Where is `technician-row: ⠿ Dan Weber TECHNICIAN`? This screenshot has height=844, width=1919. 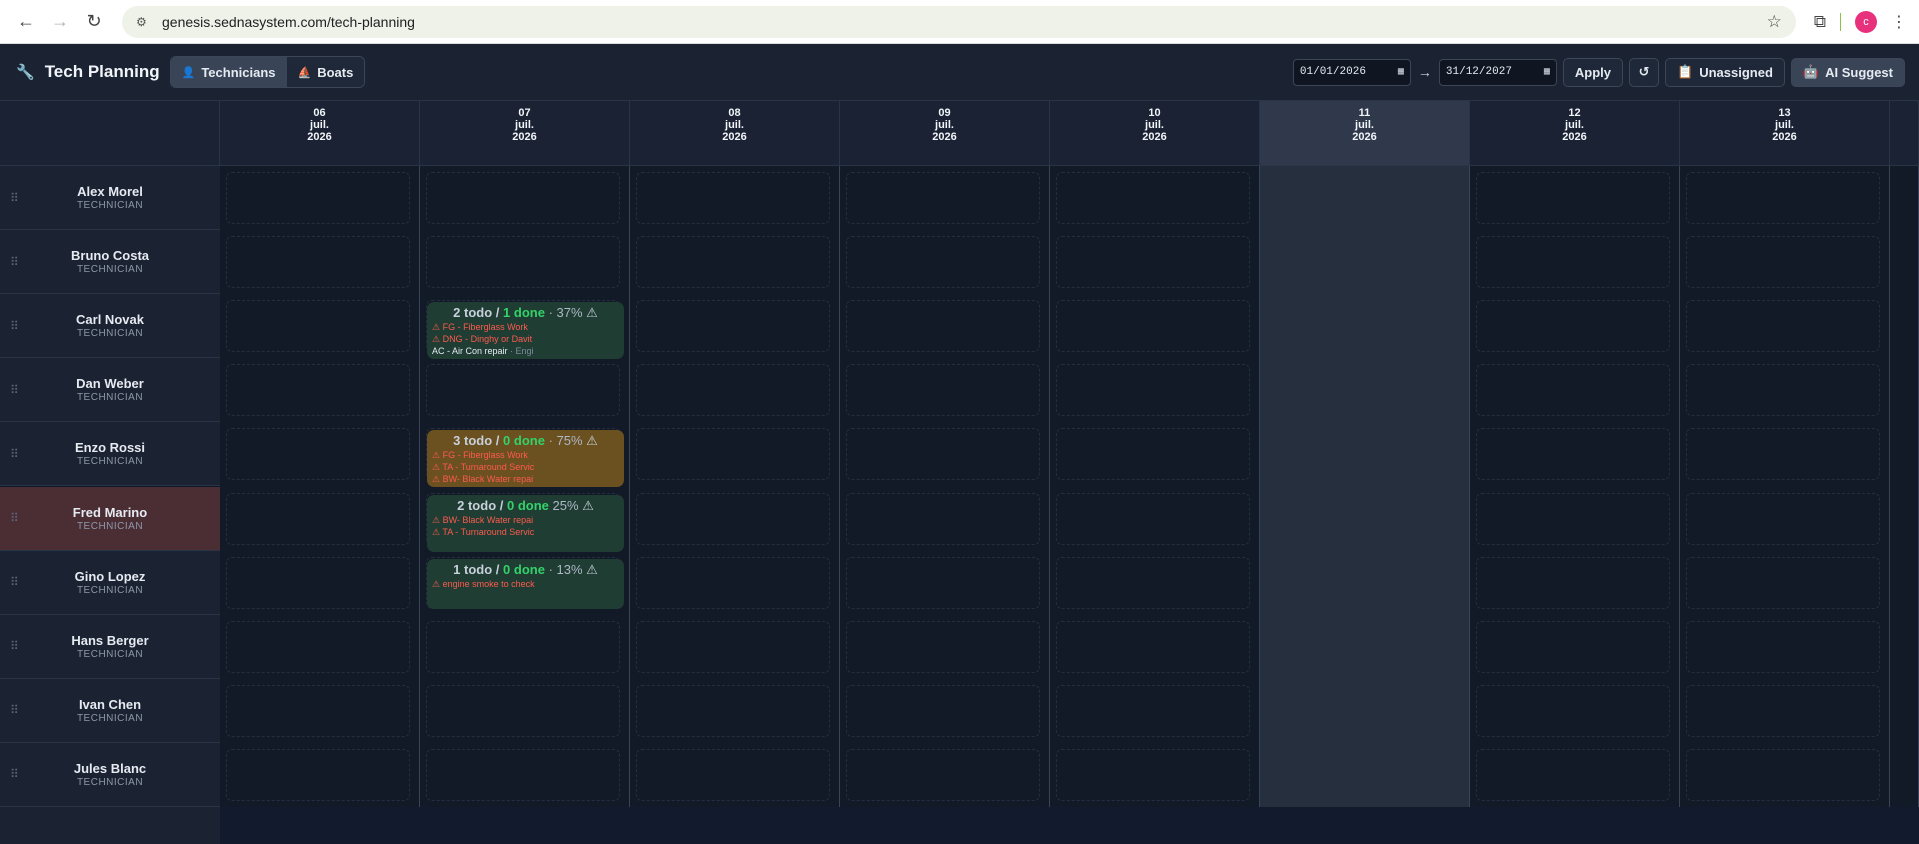
technician-row: ⠿ Dan Weber TECHNICIAN is located at coordinates (110, 390).